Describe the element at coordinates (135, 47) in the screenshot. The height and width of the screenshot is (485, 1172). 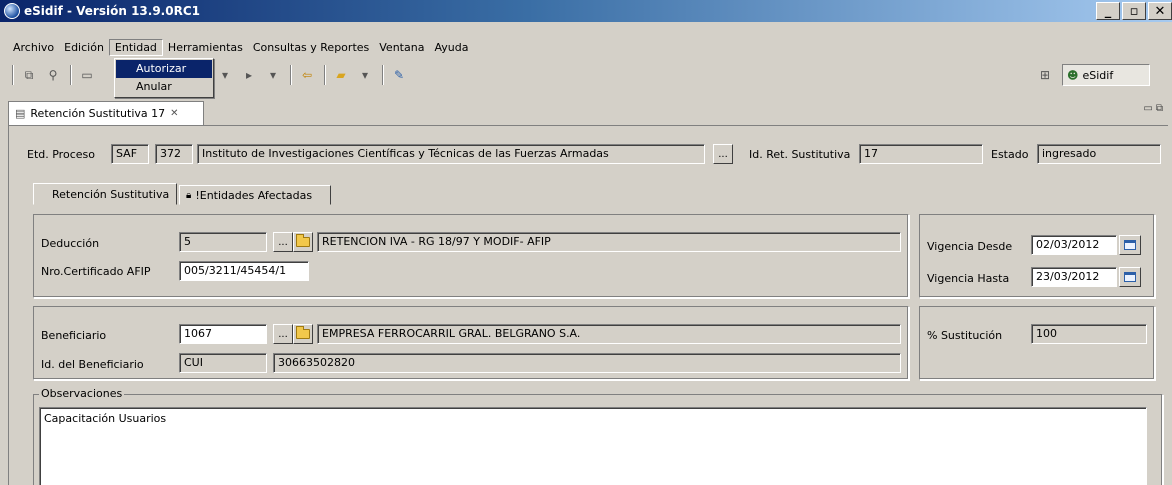
I see `menu-entidad: Entidad` at that location.